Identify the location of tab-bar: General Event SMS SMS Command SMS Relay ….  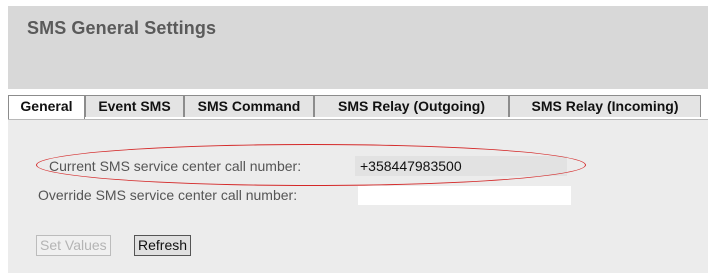
(358, 104).